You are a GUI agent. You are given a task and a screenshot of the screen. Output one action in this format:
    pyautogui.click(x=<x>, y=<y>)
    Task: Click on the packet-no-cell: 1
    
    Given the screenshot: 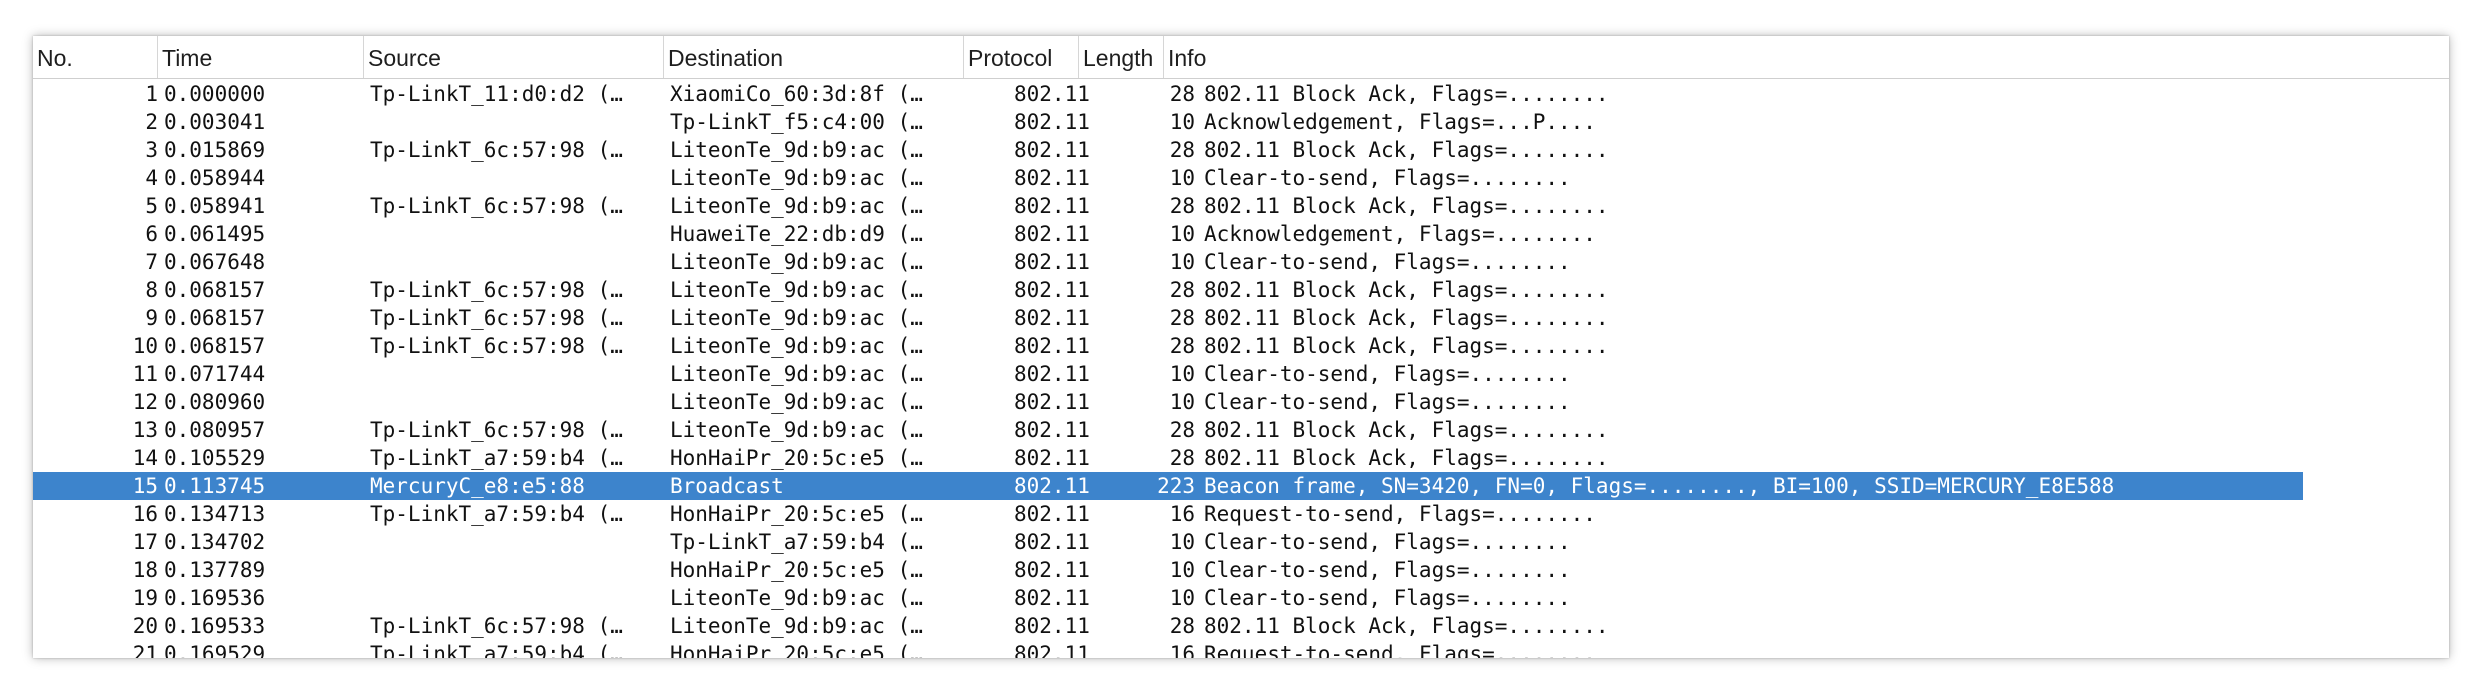 What is the action you would take?
    pyautogui.click(x=151, y=94)
    